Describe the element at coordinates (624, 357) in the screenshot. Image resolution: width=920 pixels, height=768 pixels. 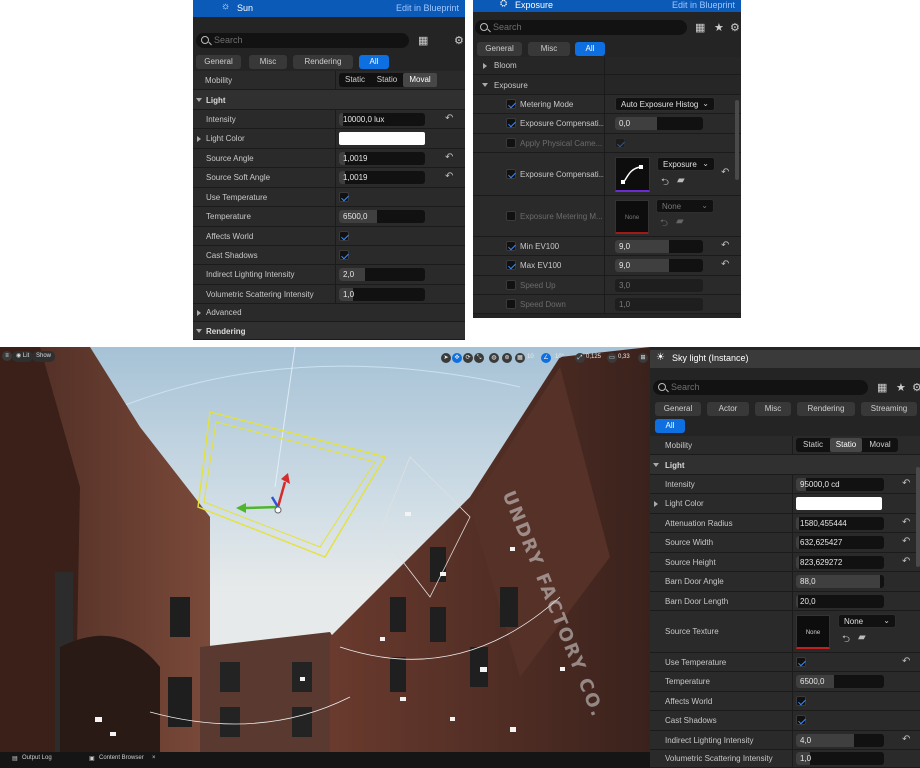
I see `camera-speed-value: 0,33` at that location.